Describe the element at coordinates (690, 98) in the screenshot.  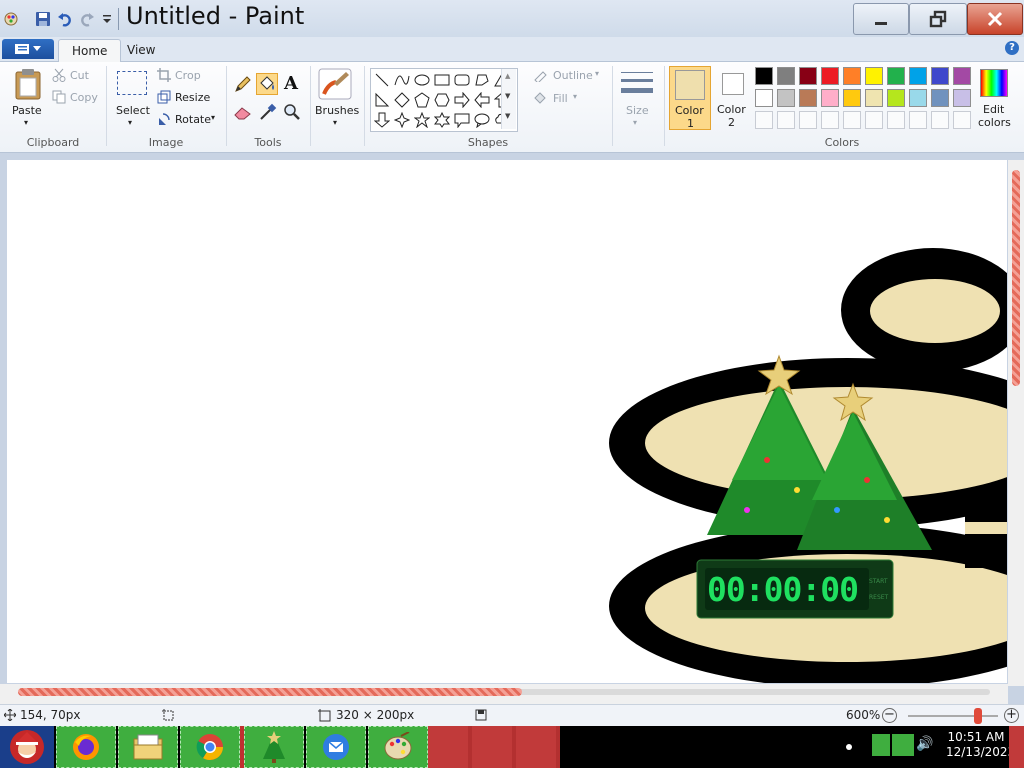
I see `color1-button: Color 1` at that location.